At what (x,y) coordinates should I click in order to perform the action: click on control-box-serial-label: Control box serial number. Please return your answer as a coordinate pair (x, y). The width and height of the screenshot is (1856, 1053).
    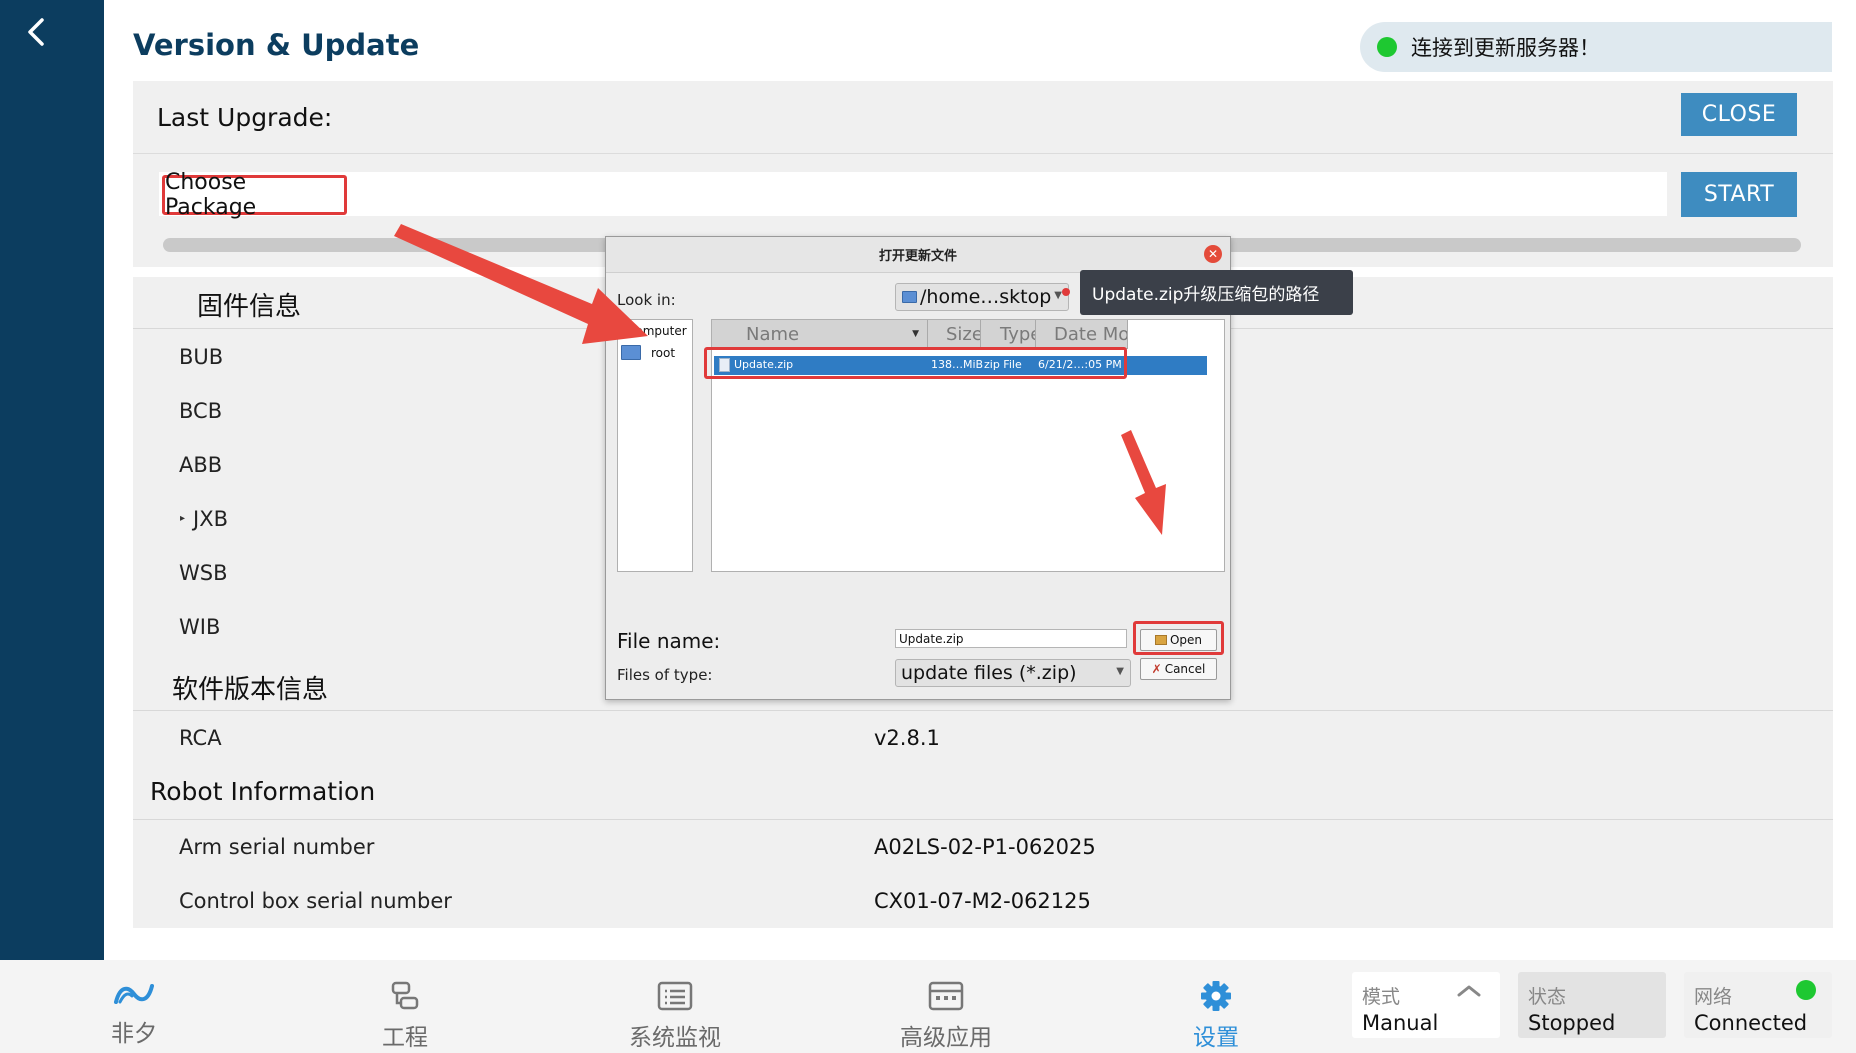
    Looking at the image, I should click on (315, 901).